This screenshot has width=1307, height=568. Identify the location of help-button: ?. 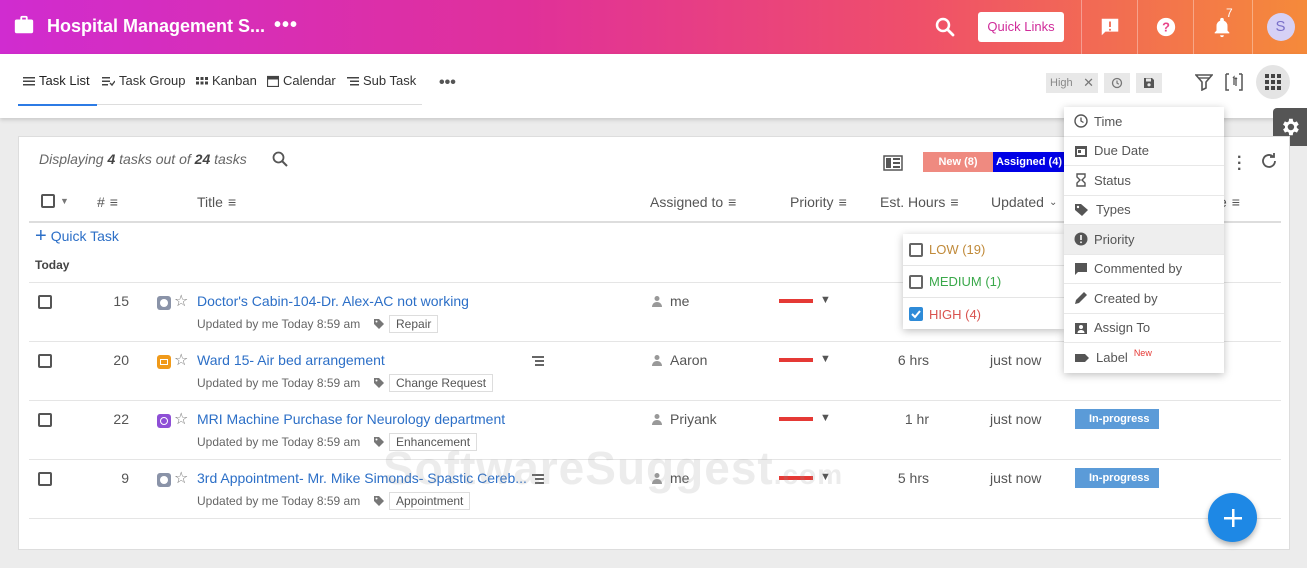
(1165, 27).